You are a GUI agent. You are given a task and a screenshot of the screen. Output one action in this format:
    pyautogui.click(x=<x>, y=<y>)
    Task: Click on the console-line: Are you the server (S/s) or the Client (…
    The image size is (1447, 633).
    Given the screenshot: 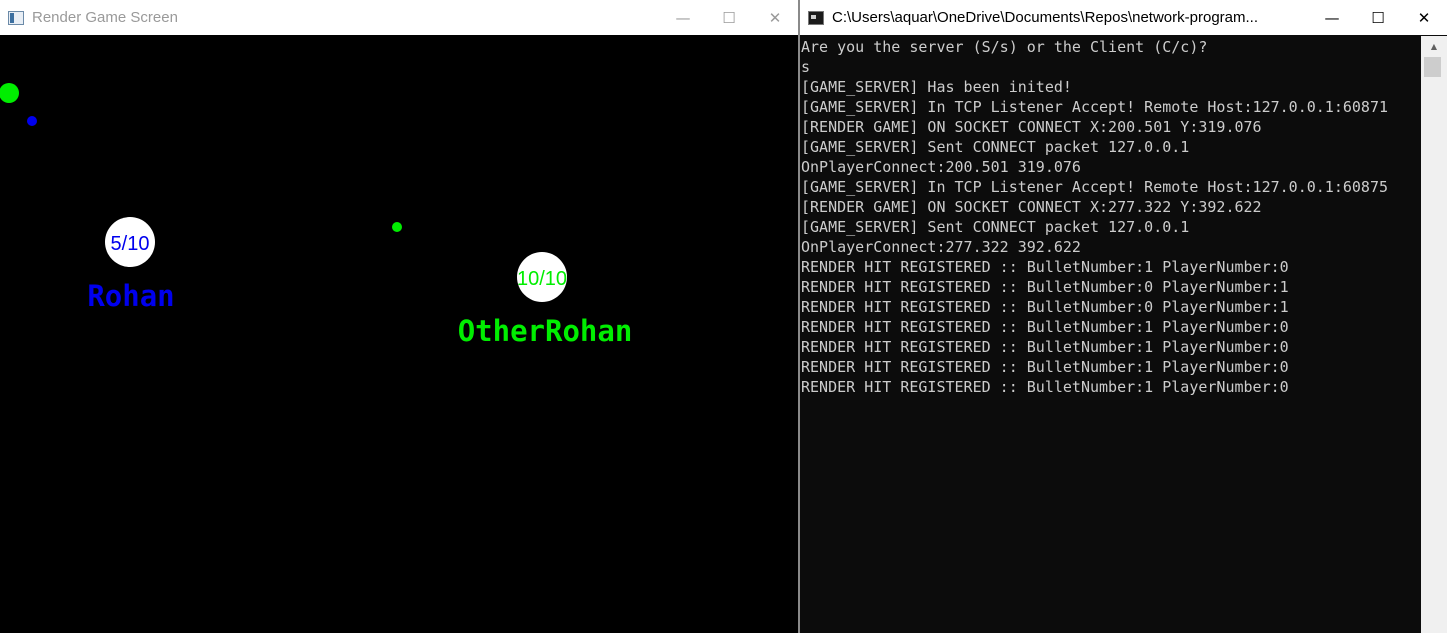 What is the action you would take?
    pyautogui.click(x=1004, y=47)
    